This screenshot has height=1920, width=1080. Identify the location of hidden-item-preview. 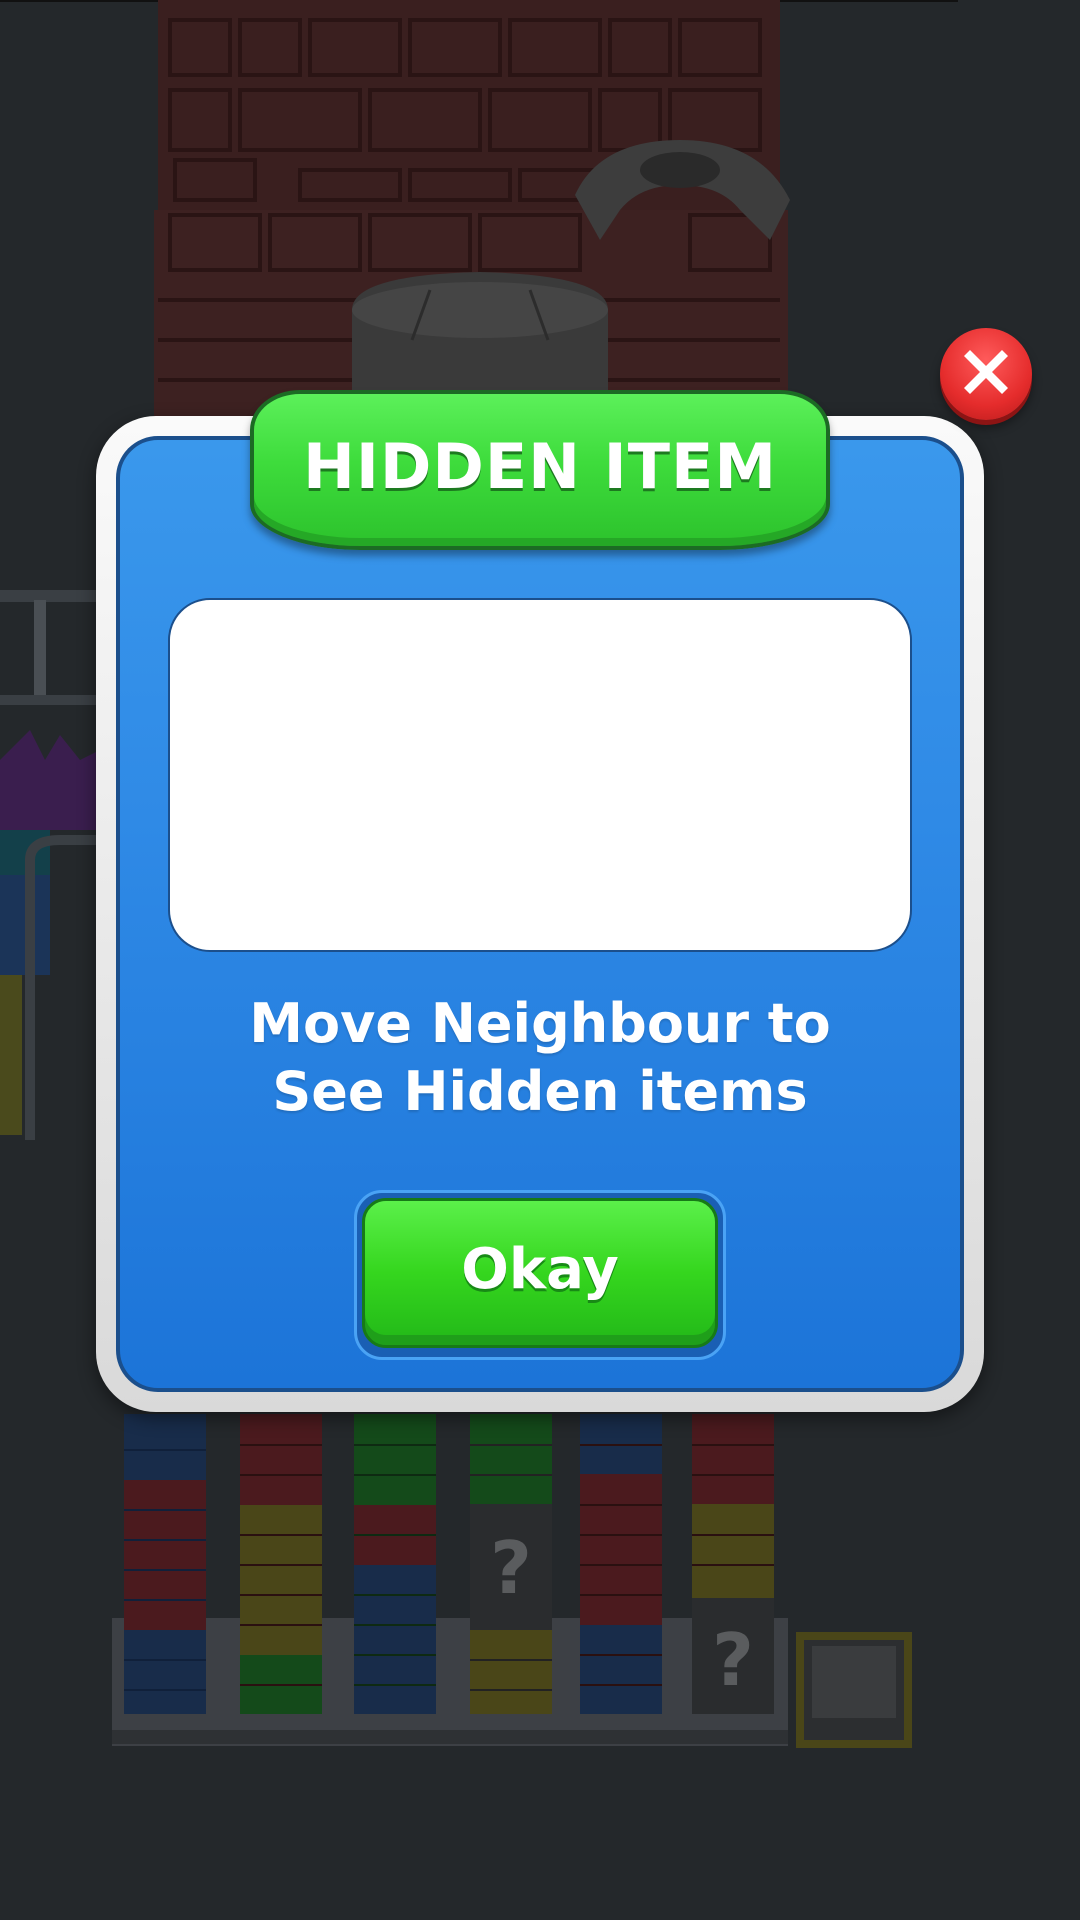
(540, 775).